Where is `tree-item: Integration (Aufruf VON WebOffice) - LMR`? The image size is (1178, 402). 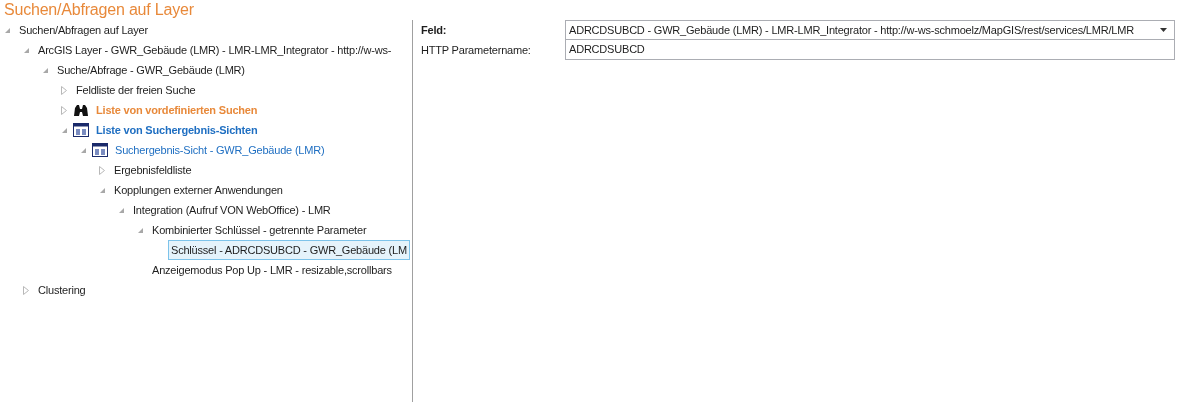
tree-item: Integration (Aufruf VON WebOffice) - LMR is located at coordinates (232, 210).